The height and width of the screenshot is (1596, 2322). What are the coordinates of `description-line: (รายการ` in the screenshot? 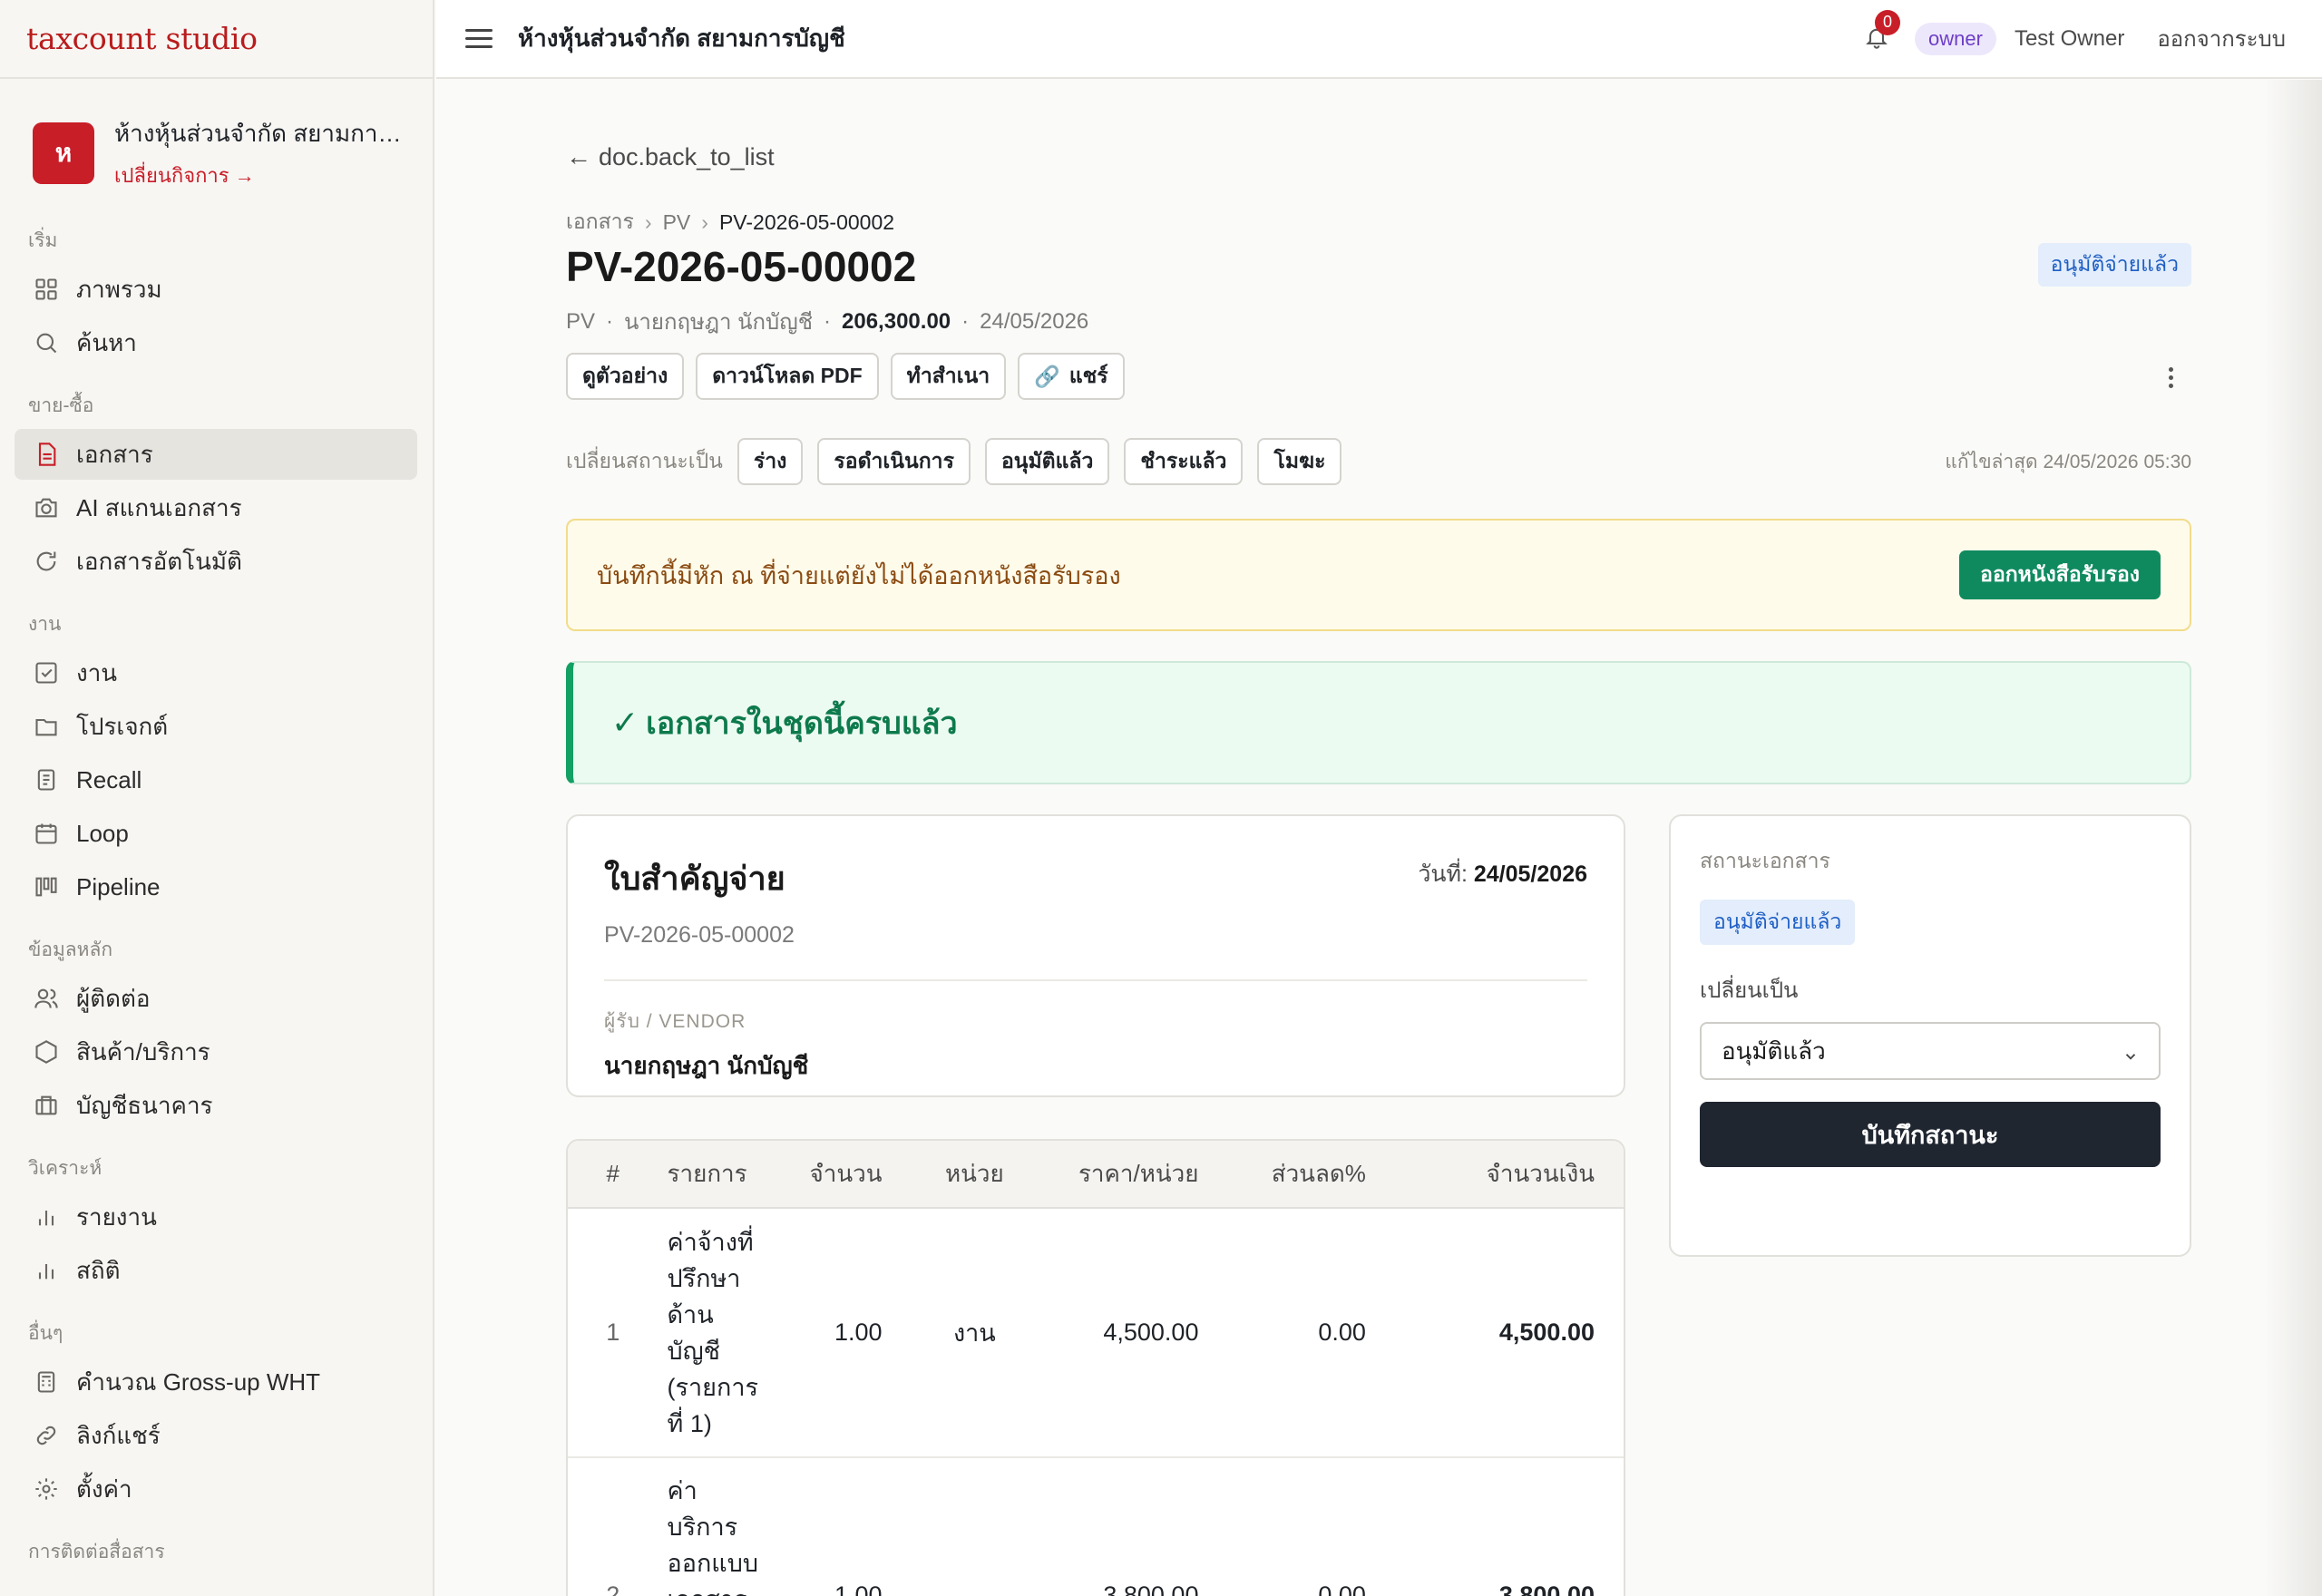 It's located at (713, 1387).